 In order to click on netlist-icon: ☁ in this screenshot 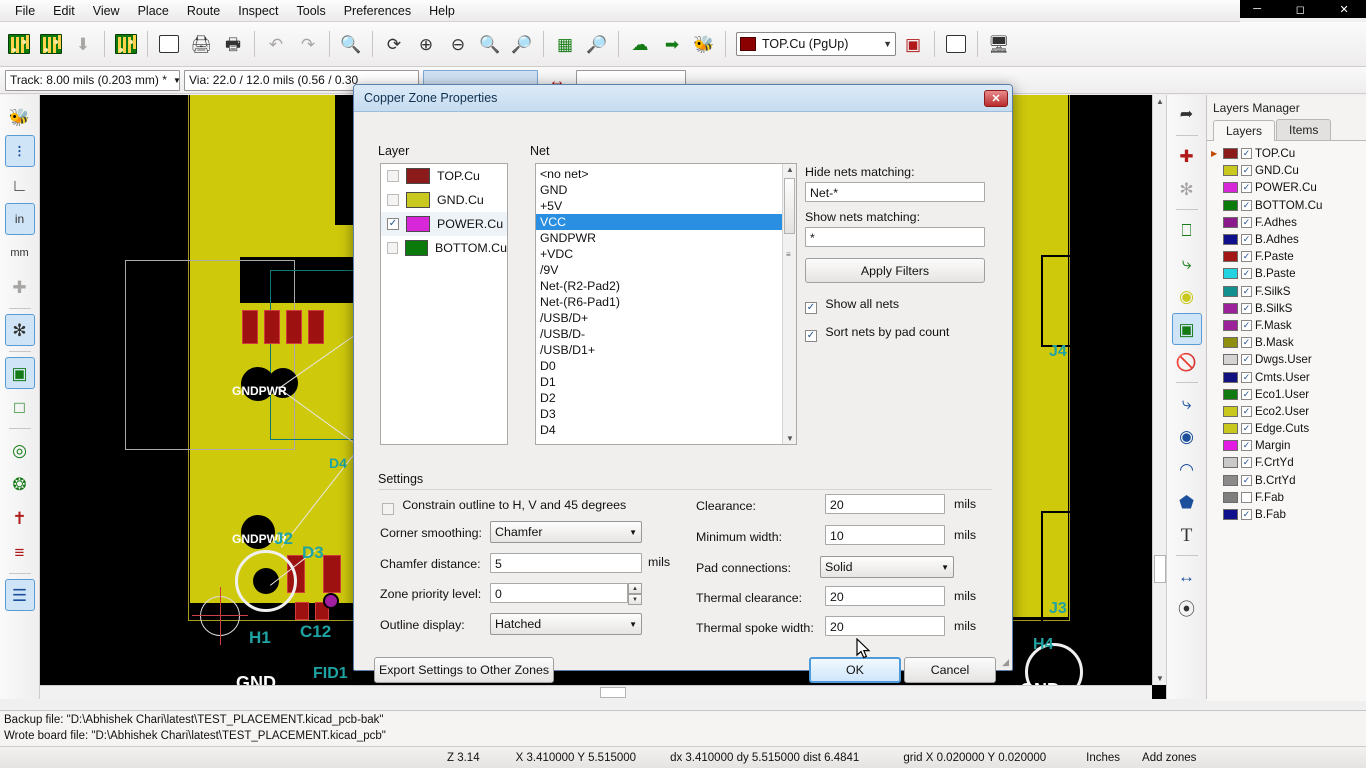, I will do `click(640, 44)`.